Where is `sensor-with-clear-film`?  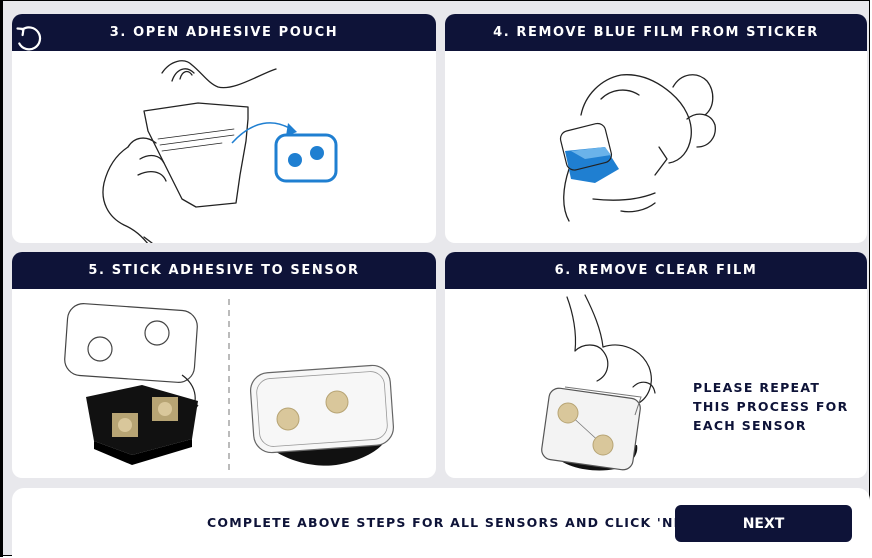
sensor-with-clear-film is located at coordinates (591, 428).